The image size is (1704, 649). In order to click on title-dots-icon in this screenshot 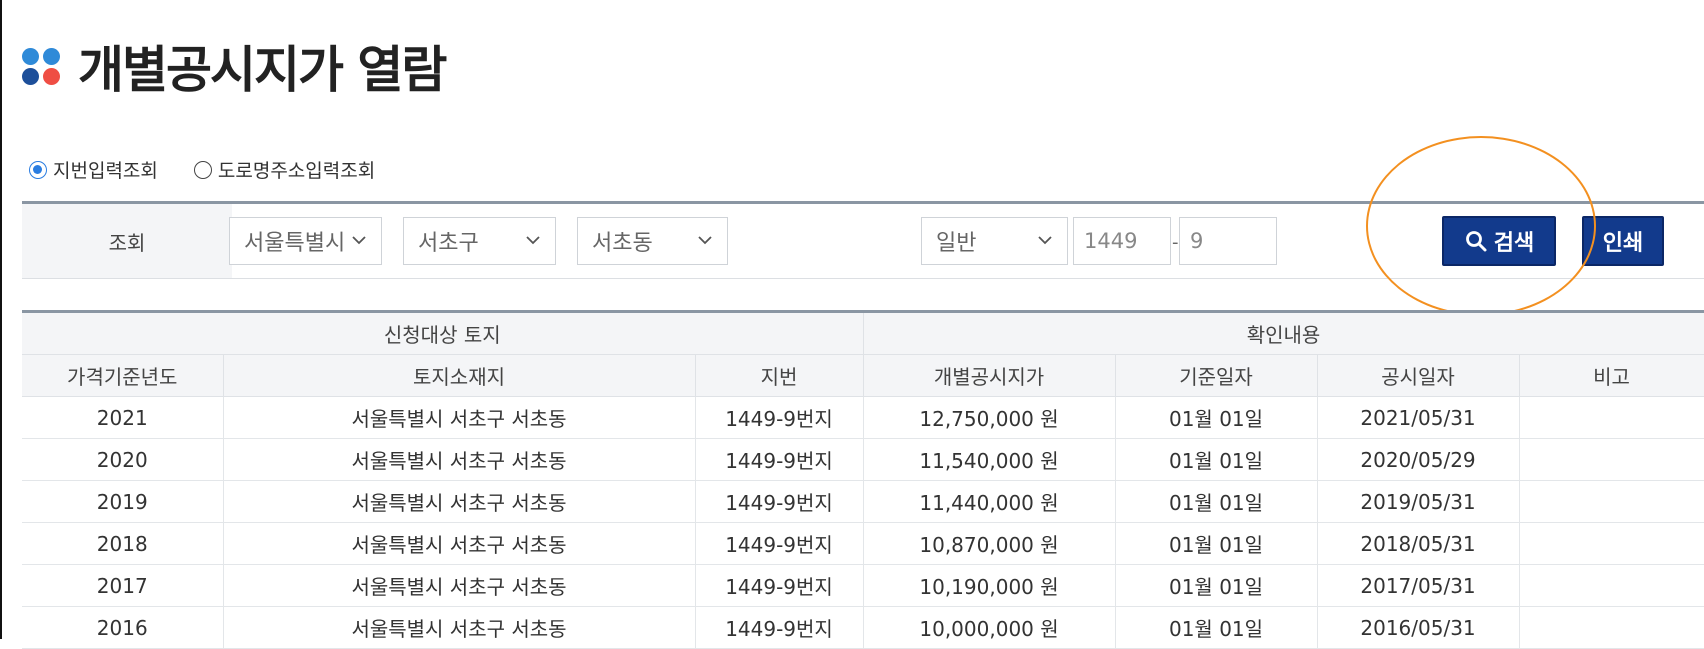, I will do `click(42, 66)`.